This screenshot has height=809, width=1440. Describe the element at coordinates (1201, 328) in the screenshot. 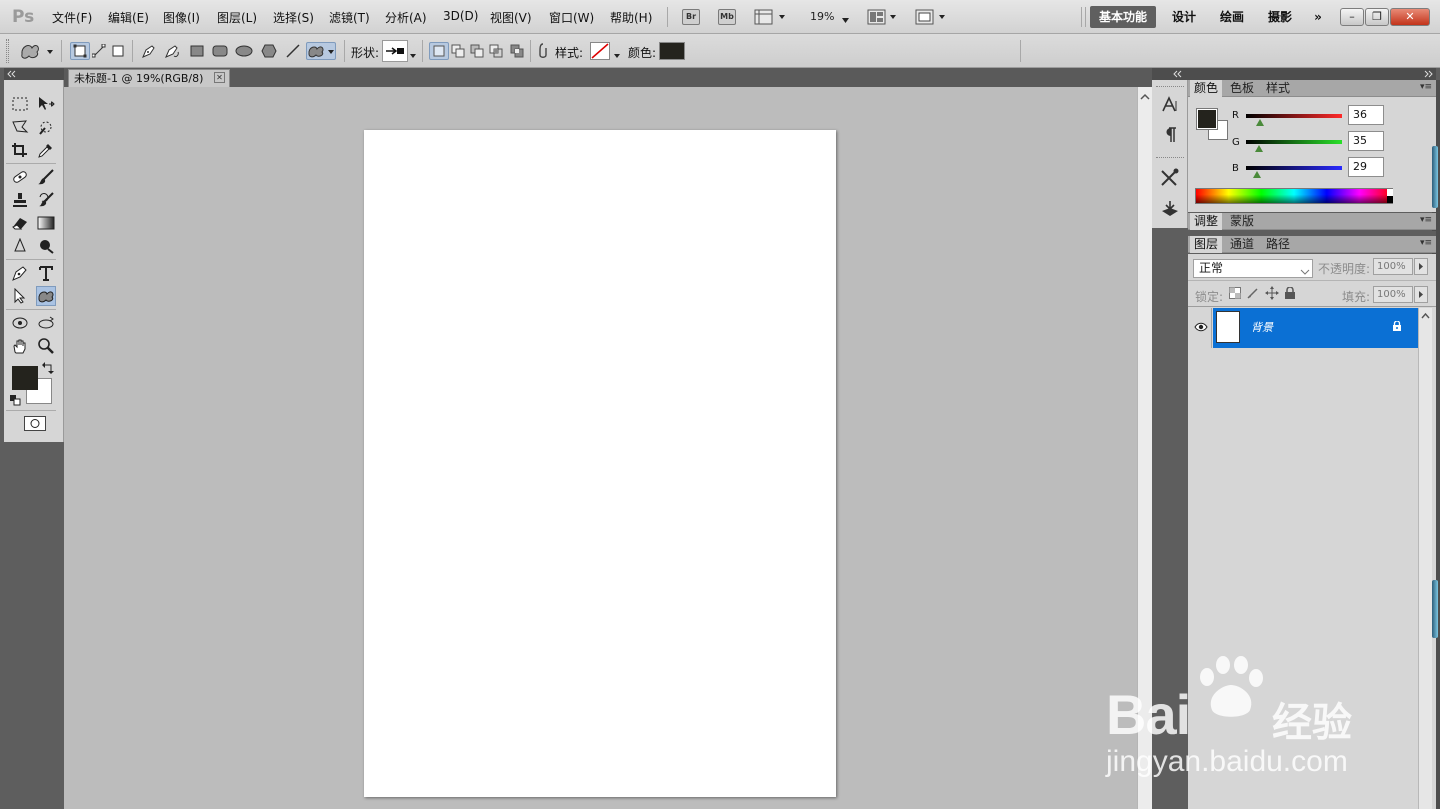

I see `eye-icon` at that location.